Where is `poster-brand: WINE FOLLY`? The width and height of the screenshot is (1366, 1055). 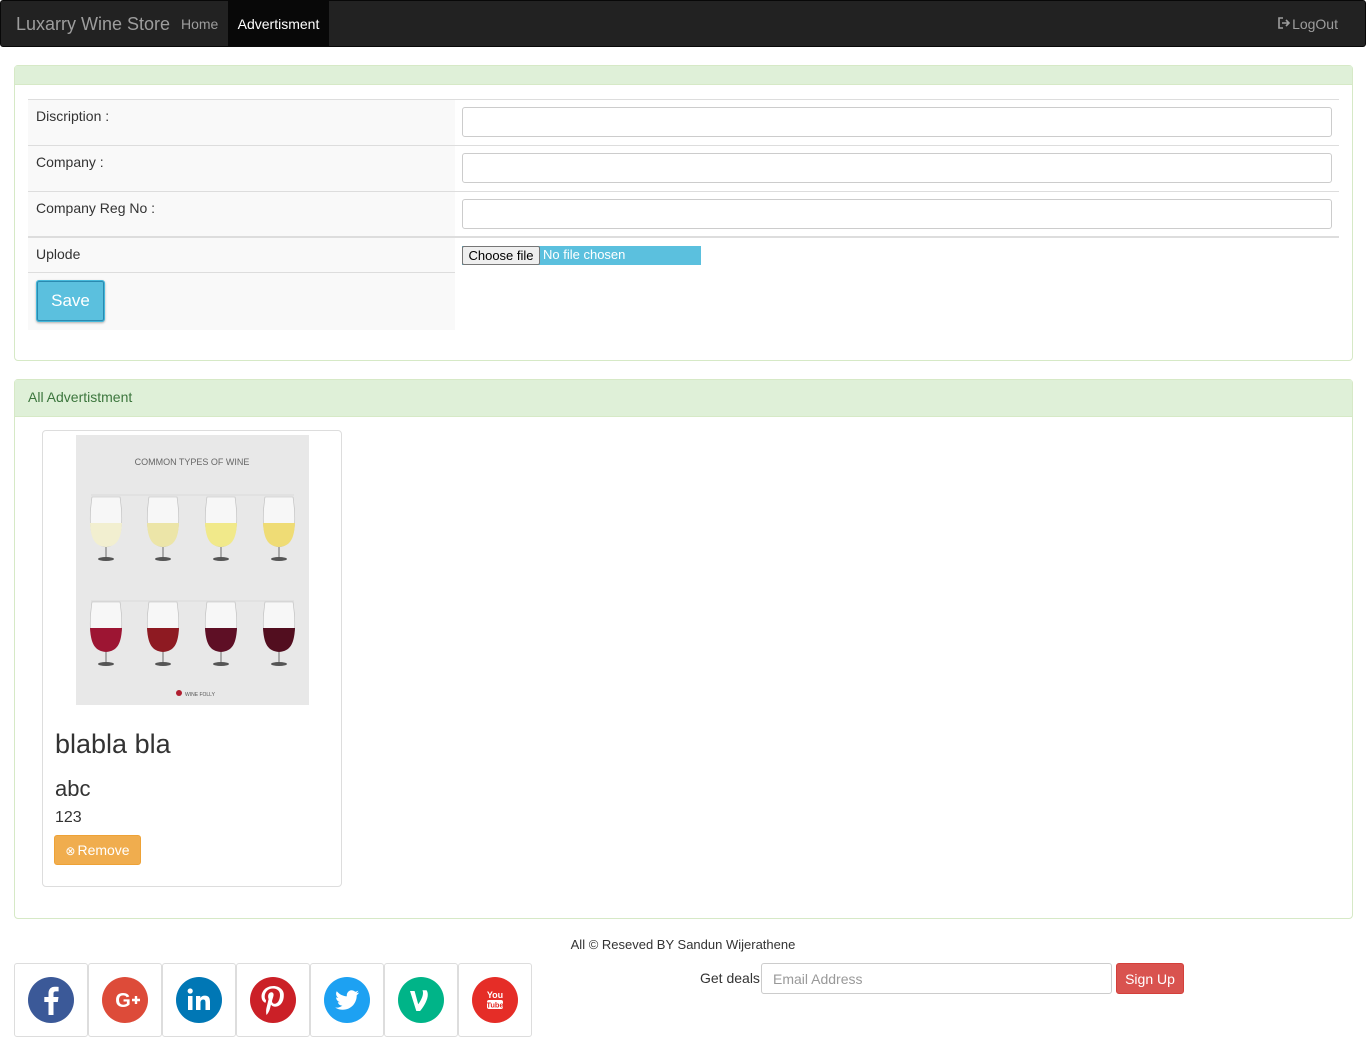 poster-brand: WINE FOLLY is located at coordinates (200, 695).